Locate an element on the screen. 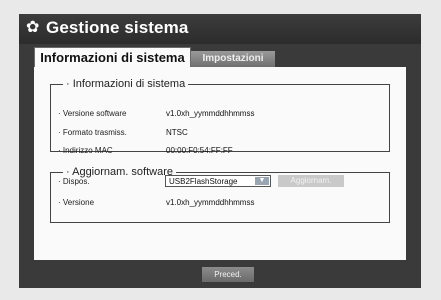 The width and height of the screenshot is (441, 300). device-label: · Dispos. is located at coordinates (74, 181).